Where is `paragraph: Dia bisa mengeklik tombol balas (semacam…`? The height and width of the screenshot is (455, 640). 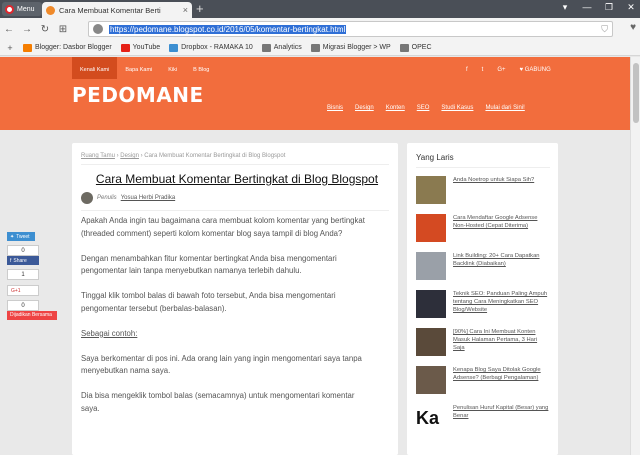 paragraph: Dia bisa mengeklik tombol balas (semacam… is located at coordinates (218, 402).